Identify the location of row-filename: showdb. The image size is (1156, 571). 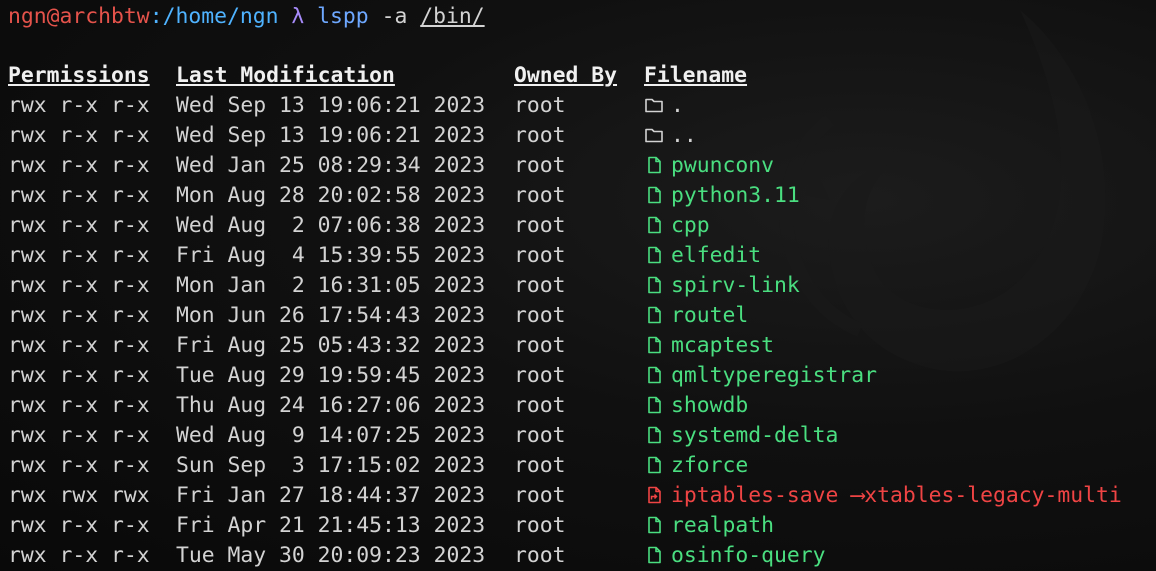
(710, 405).